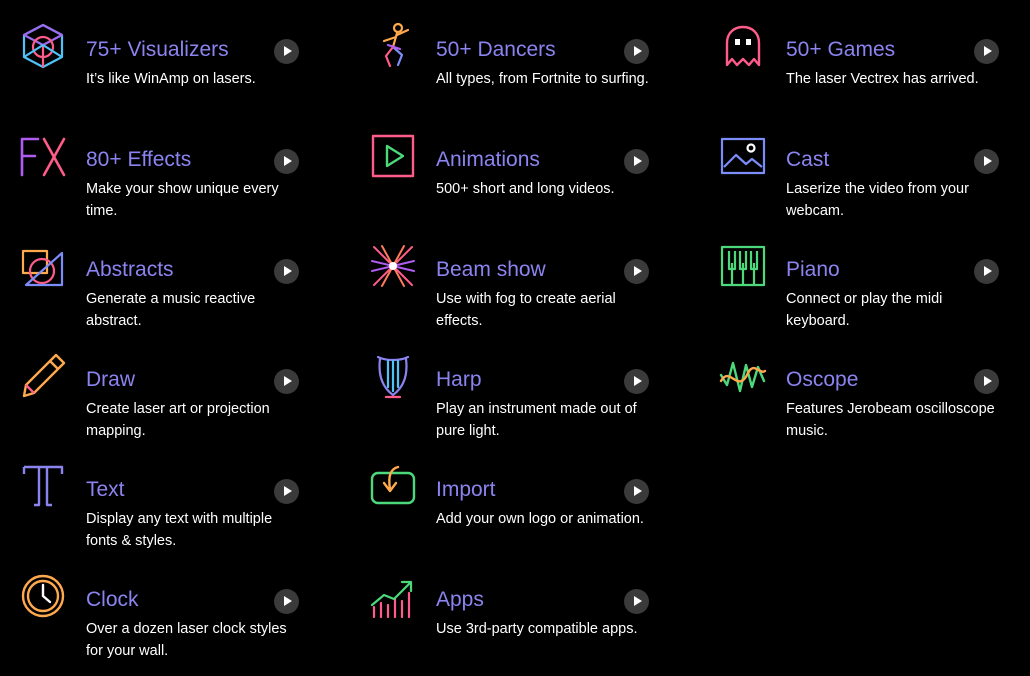  What do you see at coordinates (178, 420) in the screenshot?
I see `feature-description: Create laser art or projection mapping.` at bounding box center [178, 420].